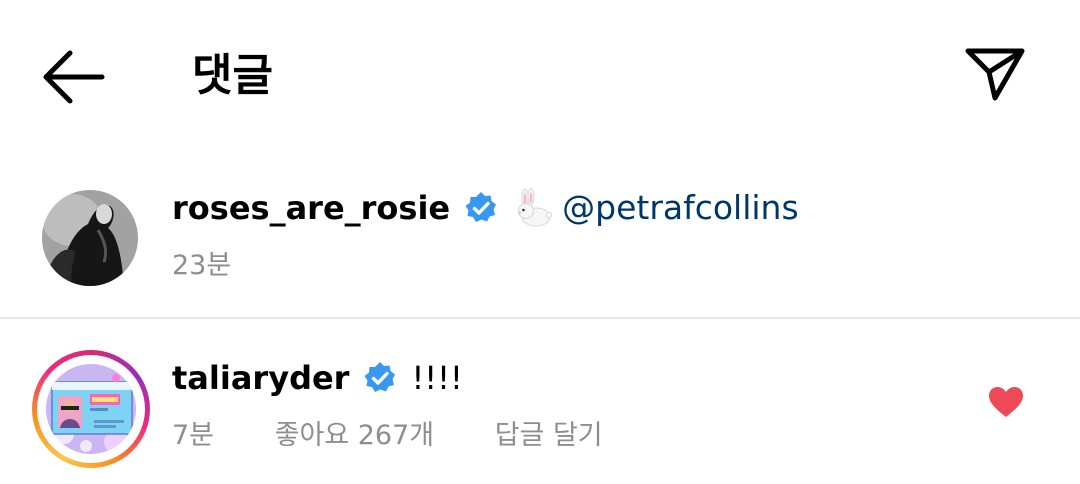  I want to click on timestamp: 23분, so click(202, 265).